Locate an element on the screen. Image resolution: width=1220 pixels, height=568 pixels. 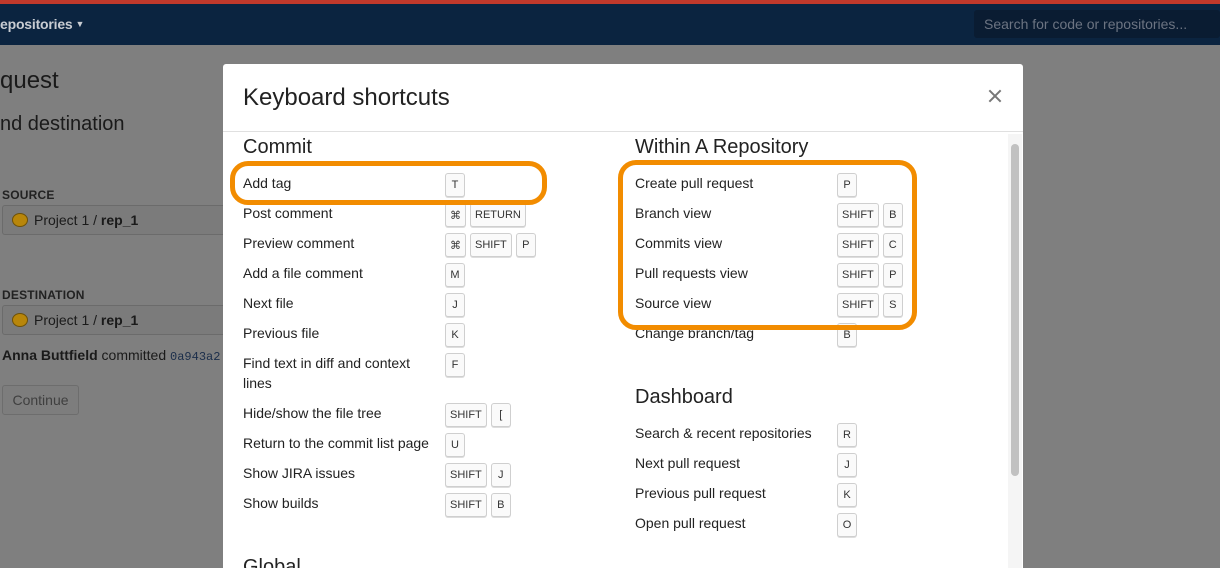
destination-project: Project 1 / is located at coordinates (66, 320).